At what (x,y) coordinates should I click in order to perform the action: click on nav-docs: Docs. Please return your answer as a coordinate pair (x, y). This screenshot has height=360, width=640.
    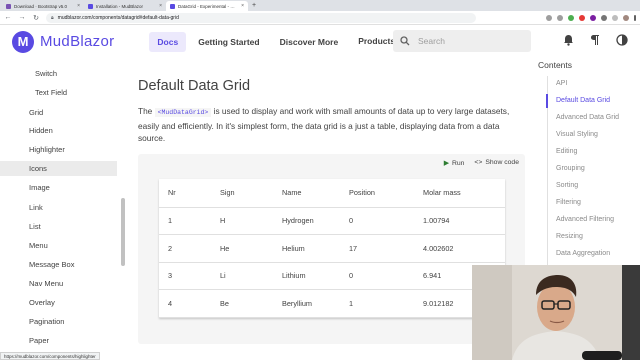
    Looking at the image, I should click on (168, 41).